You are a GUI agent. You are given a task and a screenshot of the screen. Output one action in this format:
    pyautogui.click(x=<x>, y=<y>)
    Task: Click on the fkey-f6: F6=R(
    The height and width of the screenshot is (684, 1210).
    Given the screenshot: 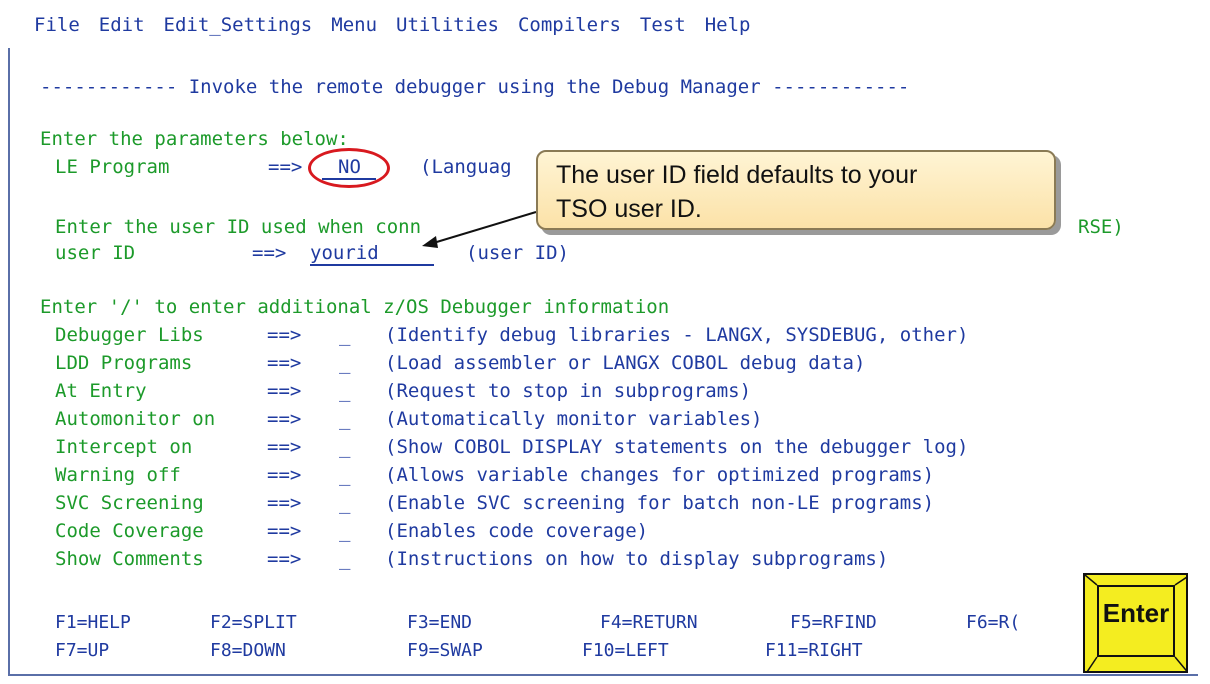 What is the action you would take?
    pyautogui.click(x=993, y=623)
    